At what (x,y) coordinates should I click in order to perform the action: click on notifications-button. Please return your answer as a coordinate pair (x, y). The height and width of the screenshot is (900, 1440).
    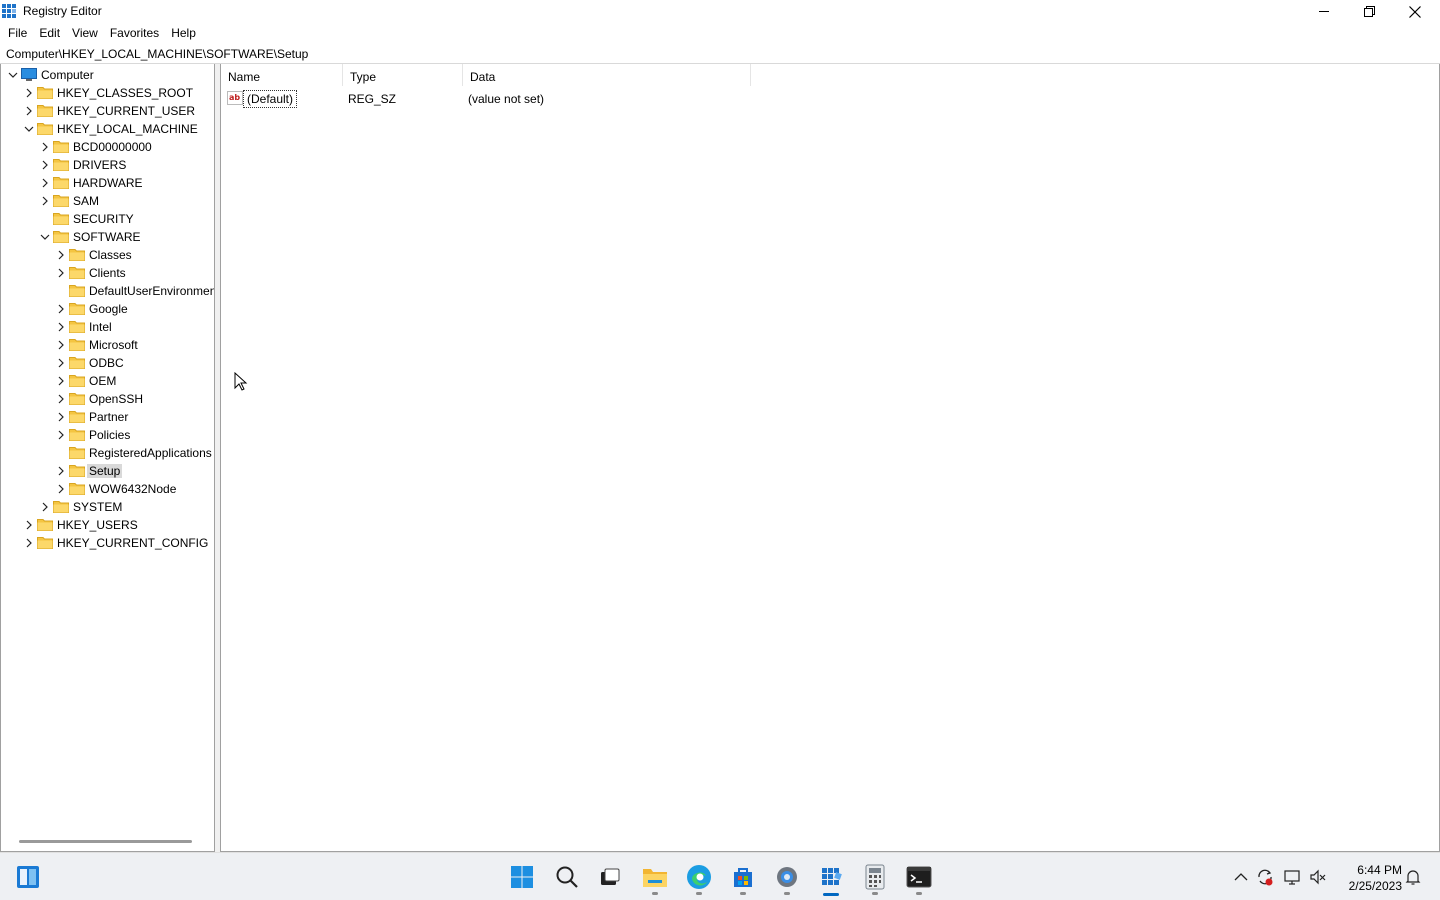
    Looking at the image, I should click on (1413, 877).